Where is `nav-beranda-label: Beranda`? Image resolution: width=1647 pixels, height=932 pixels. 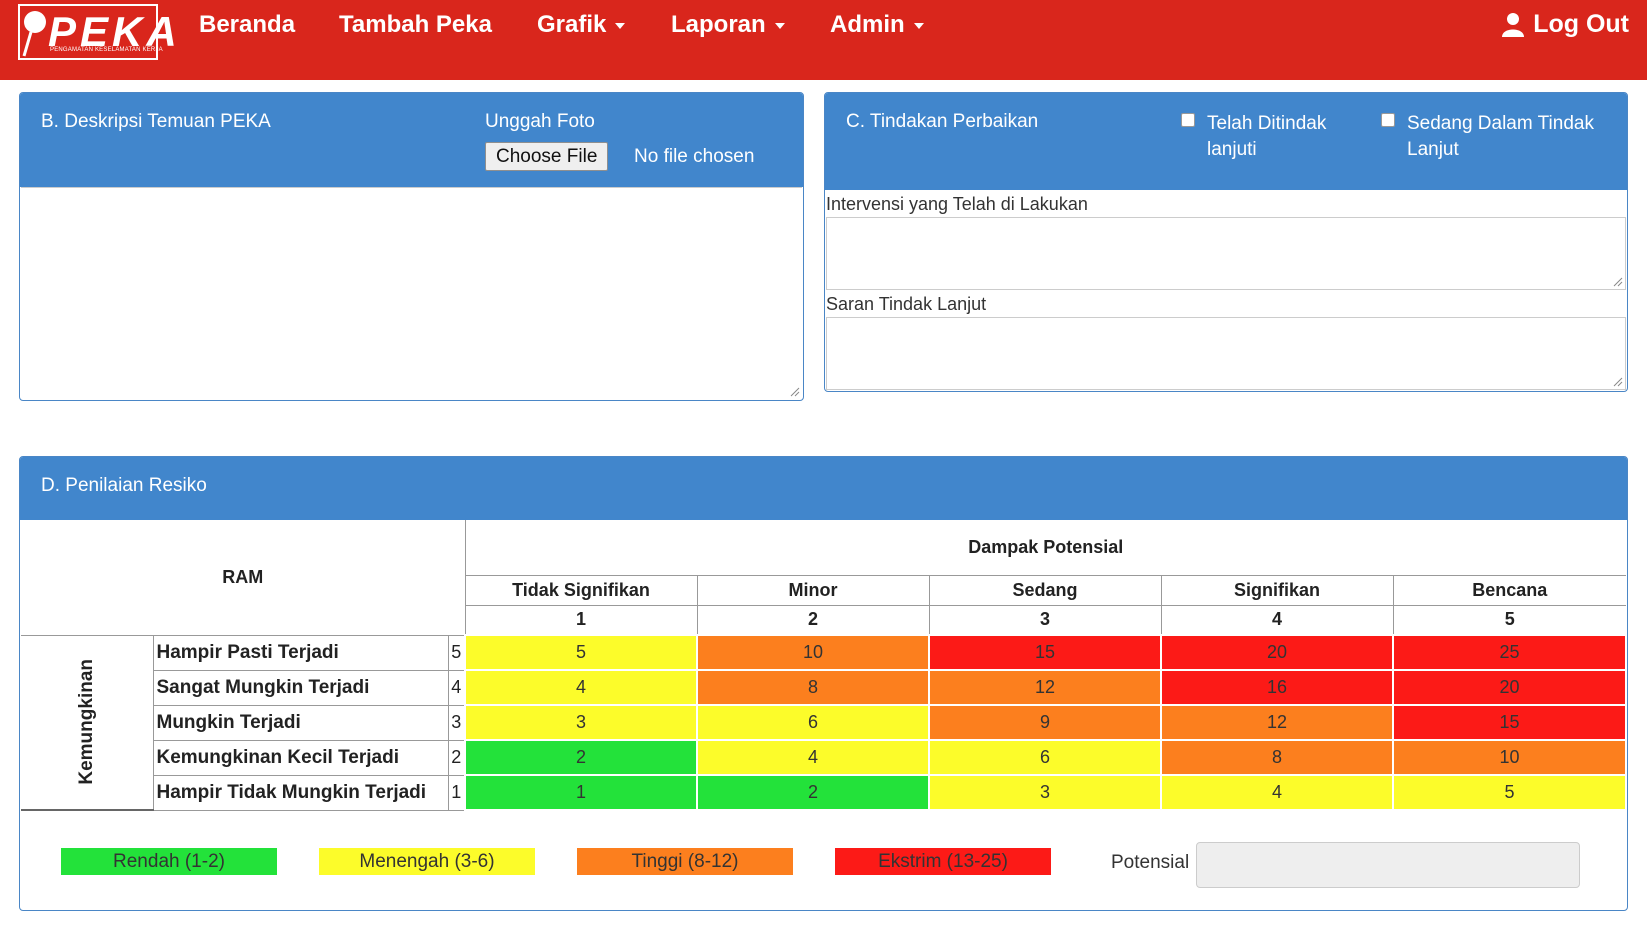
nav-beranda-label: Beranda is located at coordinates (247, 24).